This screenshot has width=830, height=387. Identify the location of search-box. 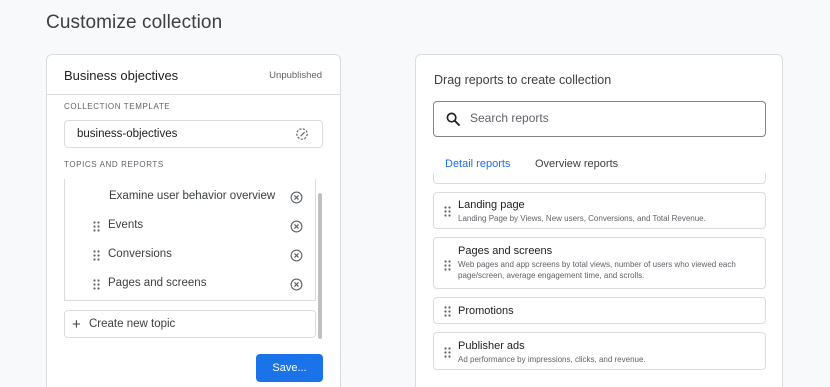
(599, 119).